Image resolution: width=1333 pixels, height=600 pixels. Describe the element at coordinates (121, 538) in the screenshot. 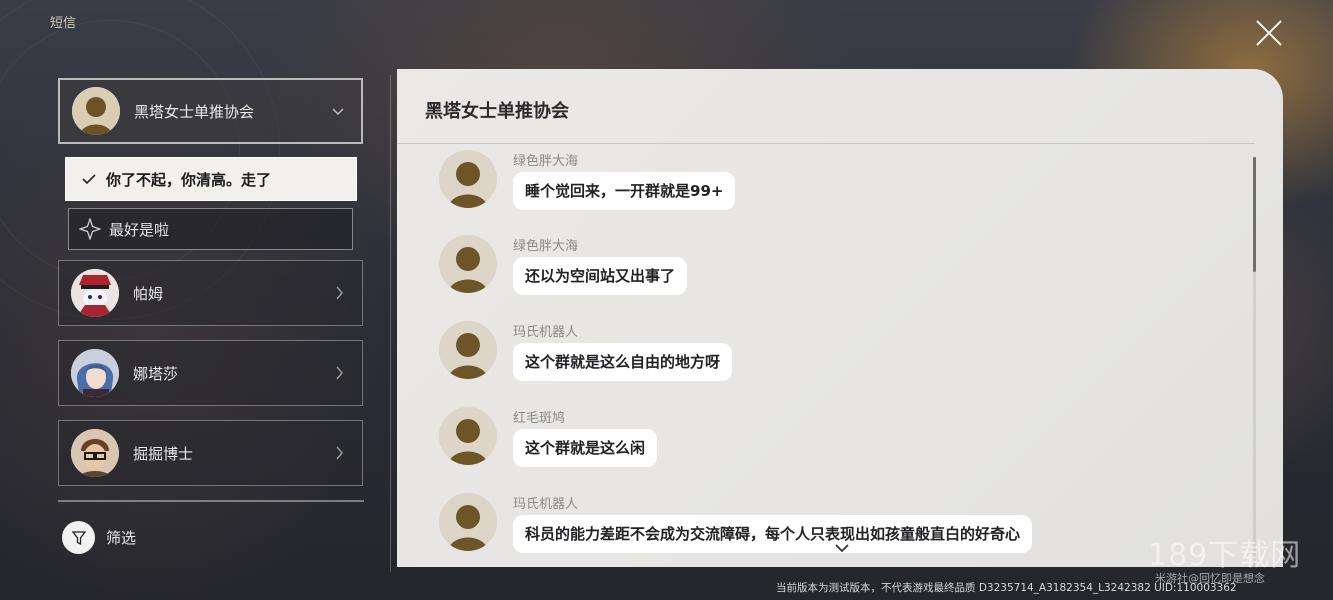

I see `filter-label: 筛选` at that location.